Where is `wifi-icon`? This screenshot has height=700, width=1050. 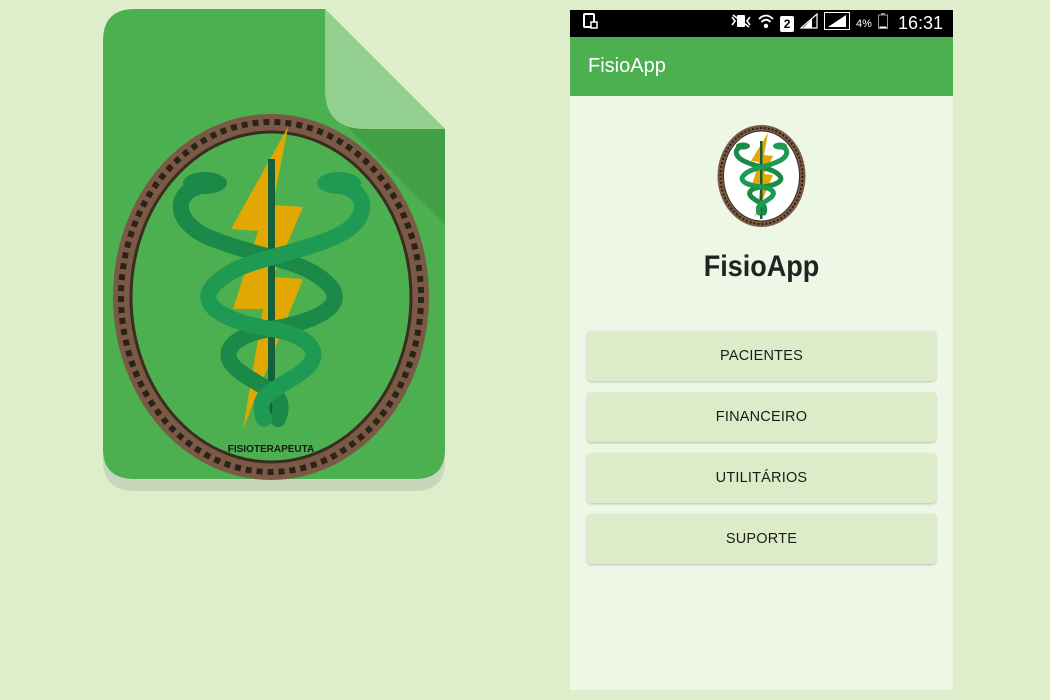 wifi-icon is located at coordinates (766, 24).